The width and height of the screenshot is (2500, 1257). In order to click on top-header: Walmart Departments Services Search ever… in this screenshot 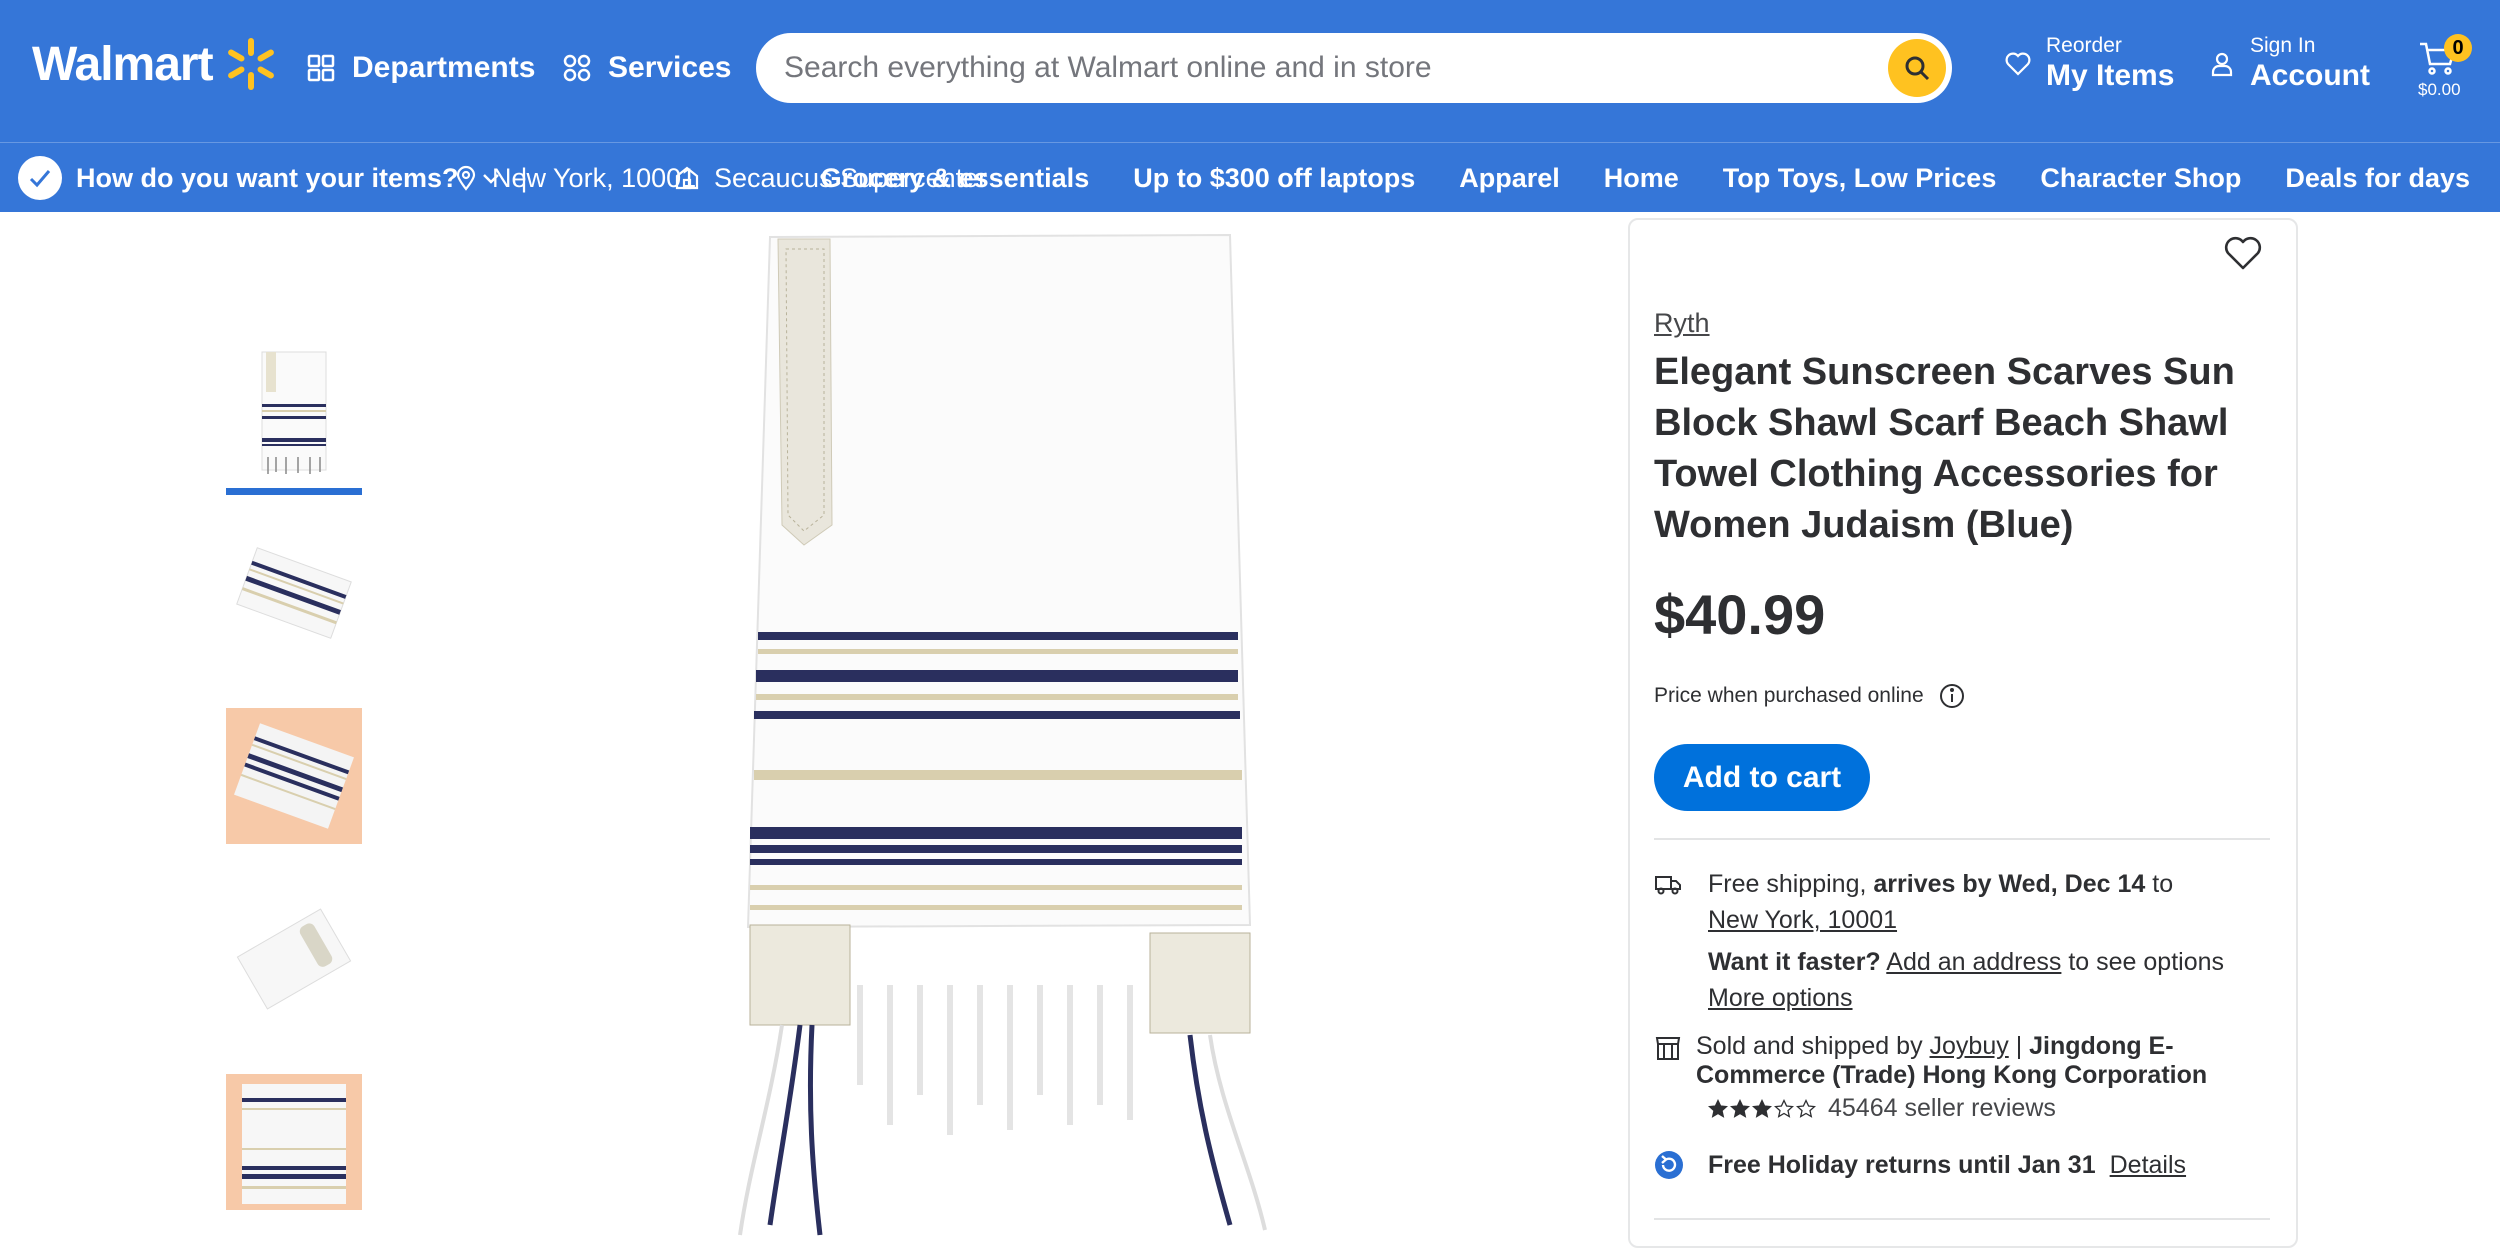, I will do `click(1250, 71)`.